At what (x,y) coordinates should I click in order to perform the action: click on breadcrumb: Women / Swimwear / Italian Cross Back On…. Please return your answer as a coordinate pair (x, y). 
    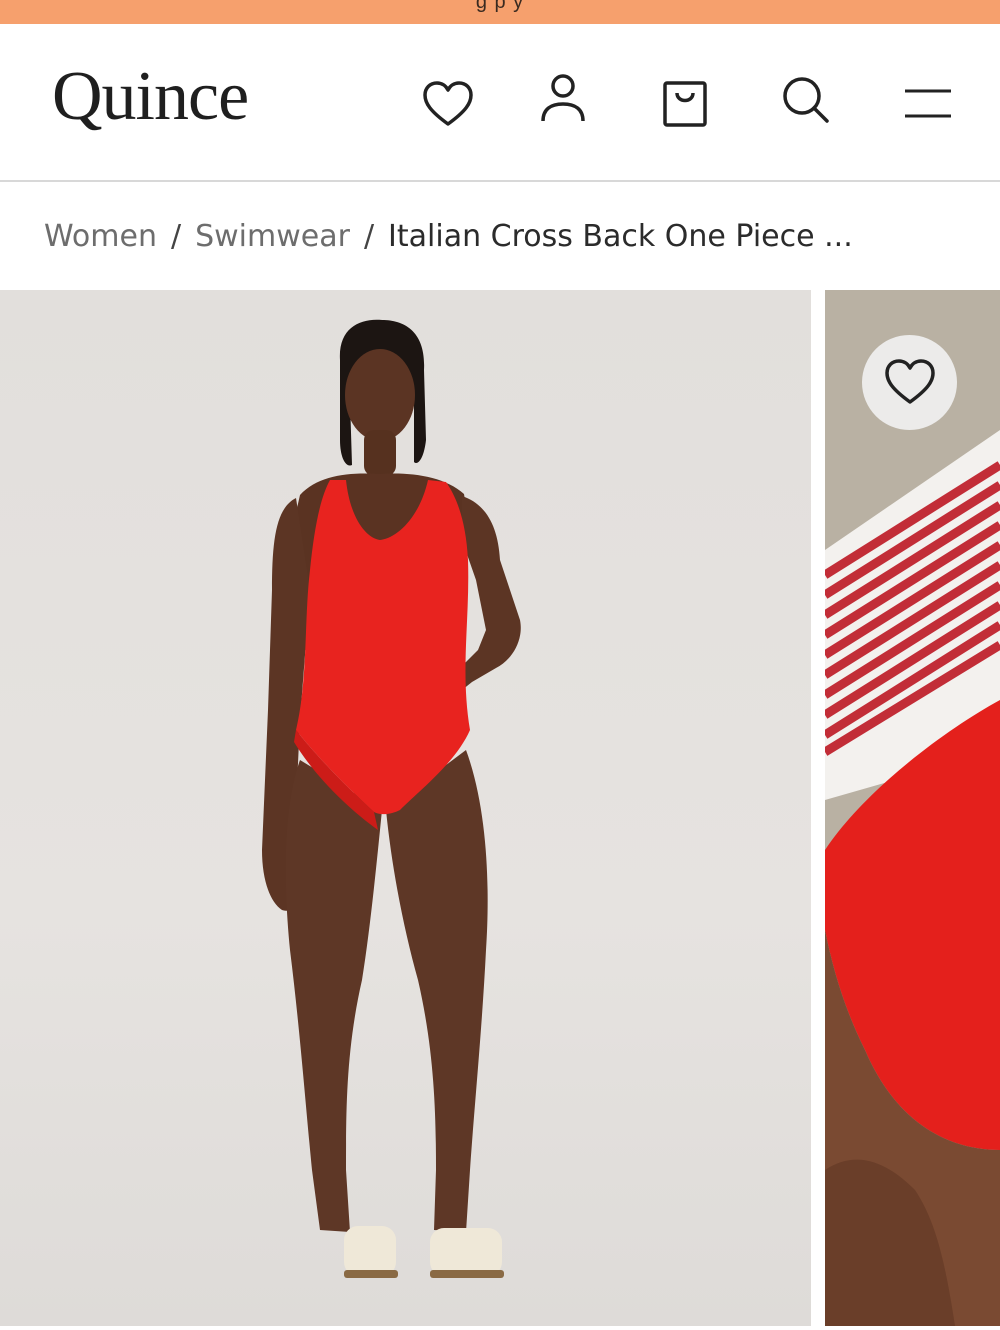
    Looking at the image, I should click on (448, 236).